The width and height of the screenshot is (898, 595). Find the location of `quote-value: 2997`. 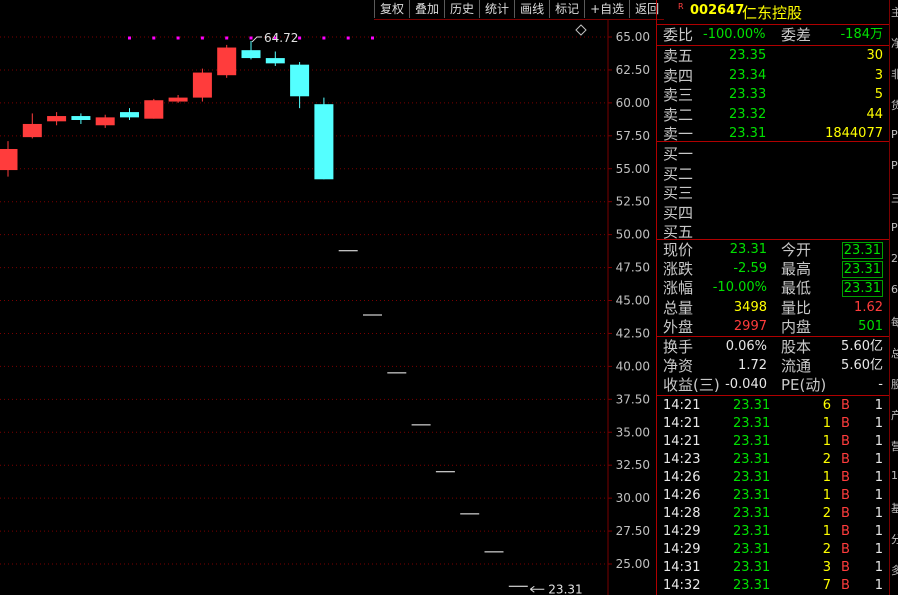

quote-value: 2997 is located at coordinates (750, 326).